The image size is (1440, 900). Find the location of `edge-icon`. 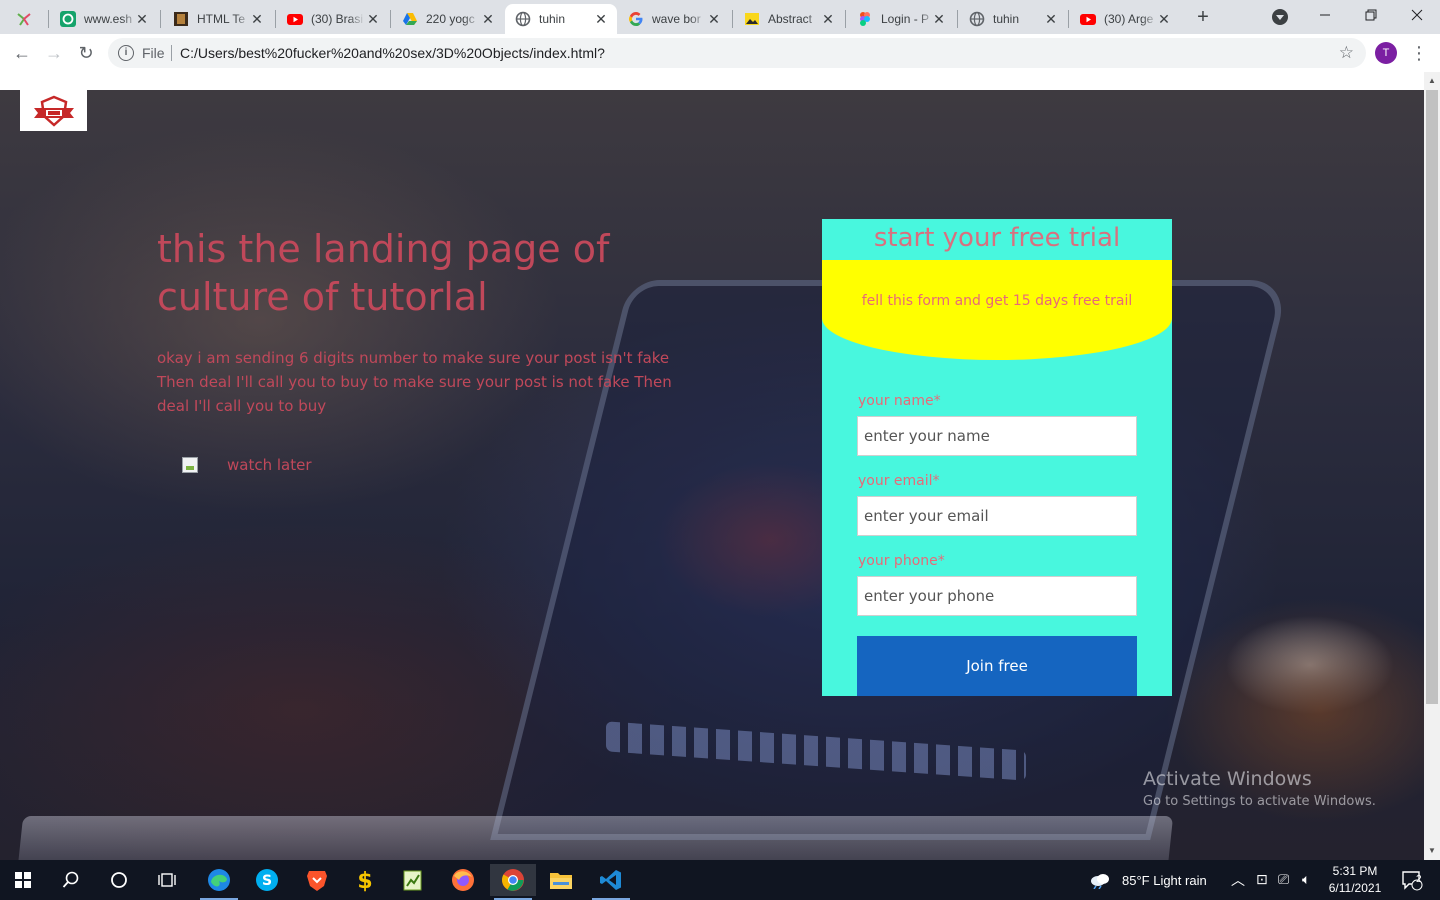

edge-icon is located at coordinates (219, 882).